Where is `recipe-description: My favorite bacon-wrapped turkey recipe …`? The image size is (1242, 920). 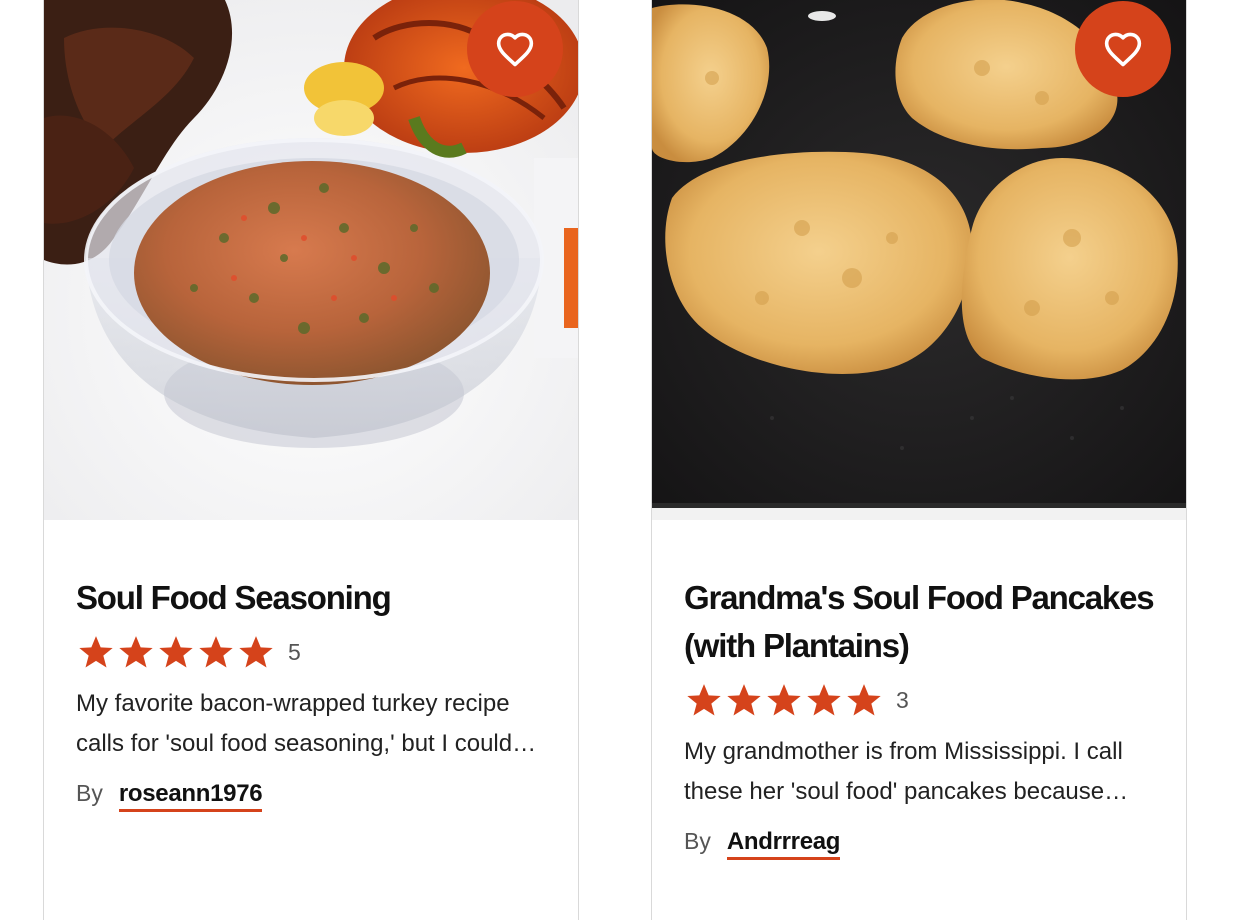 recipe-description: My favorite bacon-wrapped turkey recipe … is located at coordinates (294, 723).